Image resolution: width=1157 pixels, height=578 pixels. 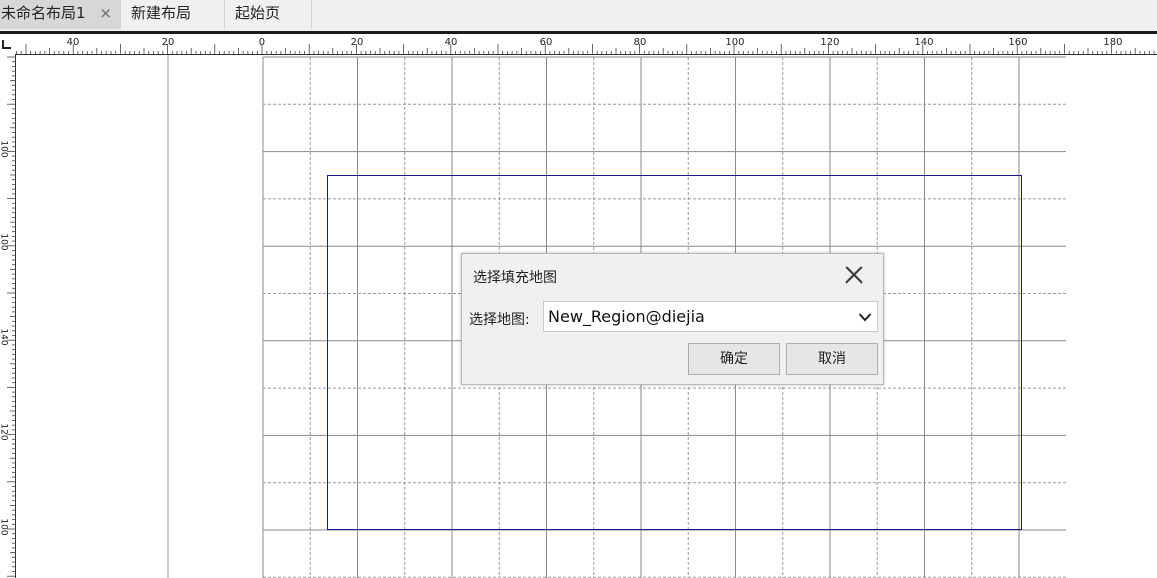 What do you see at coordinates (8, 316) in the screenshot?
I see `vertical-ruler` at bounding box center [8, 316].